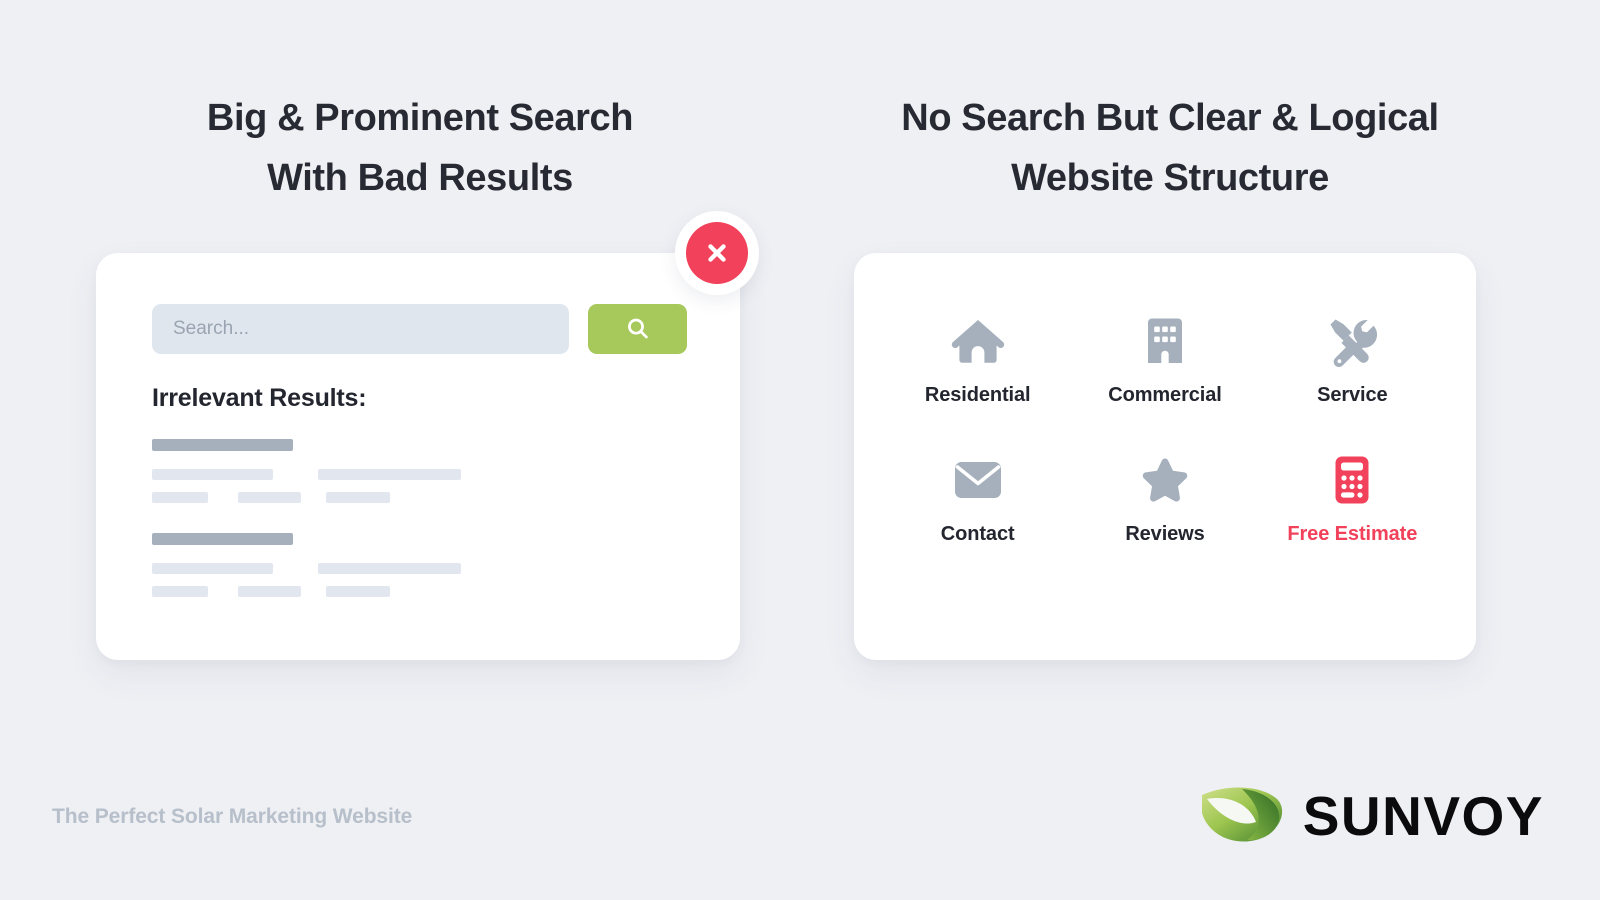  What do you see at coordinates (1165, 534) in the screenshot?
I see `nav-label: Reviews` at bounding box center [1165, 534].